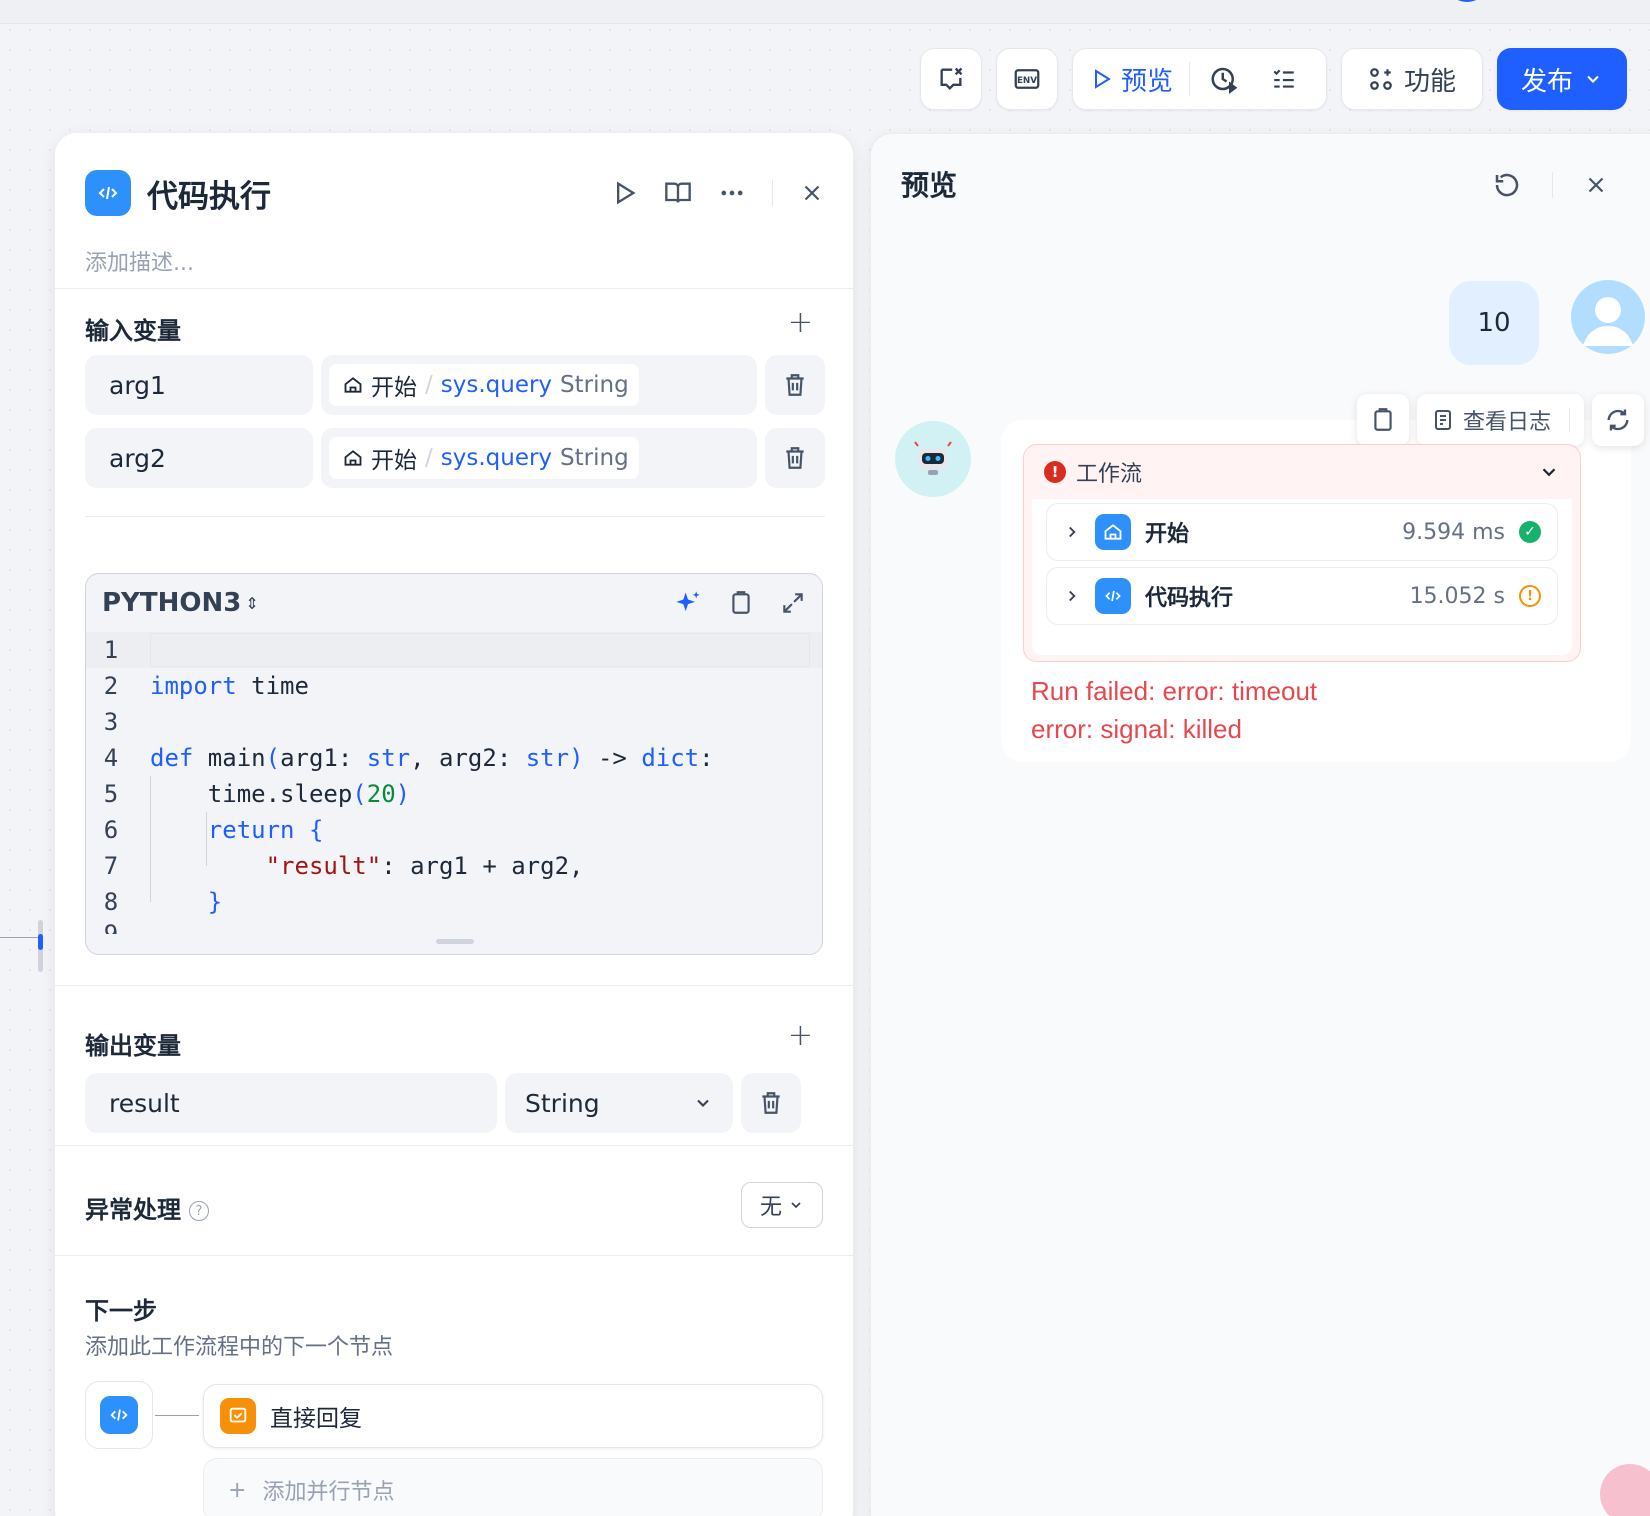  Describe the element at coordinates (171, 603) in the screenshot. I see `language-selector: PYTHON3` at that location.